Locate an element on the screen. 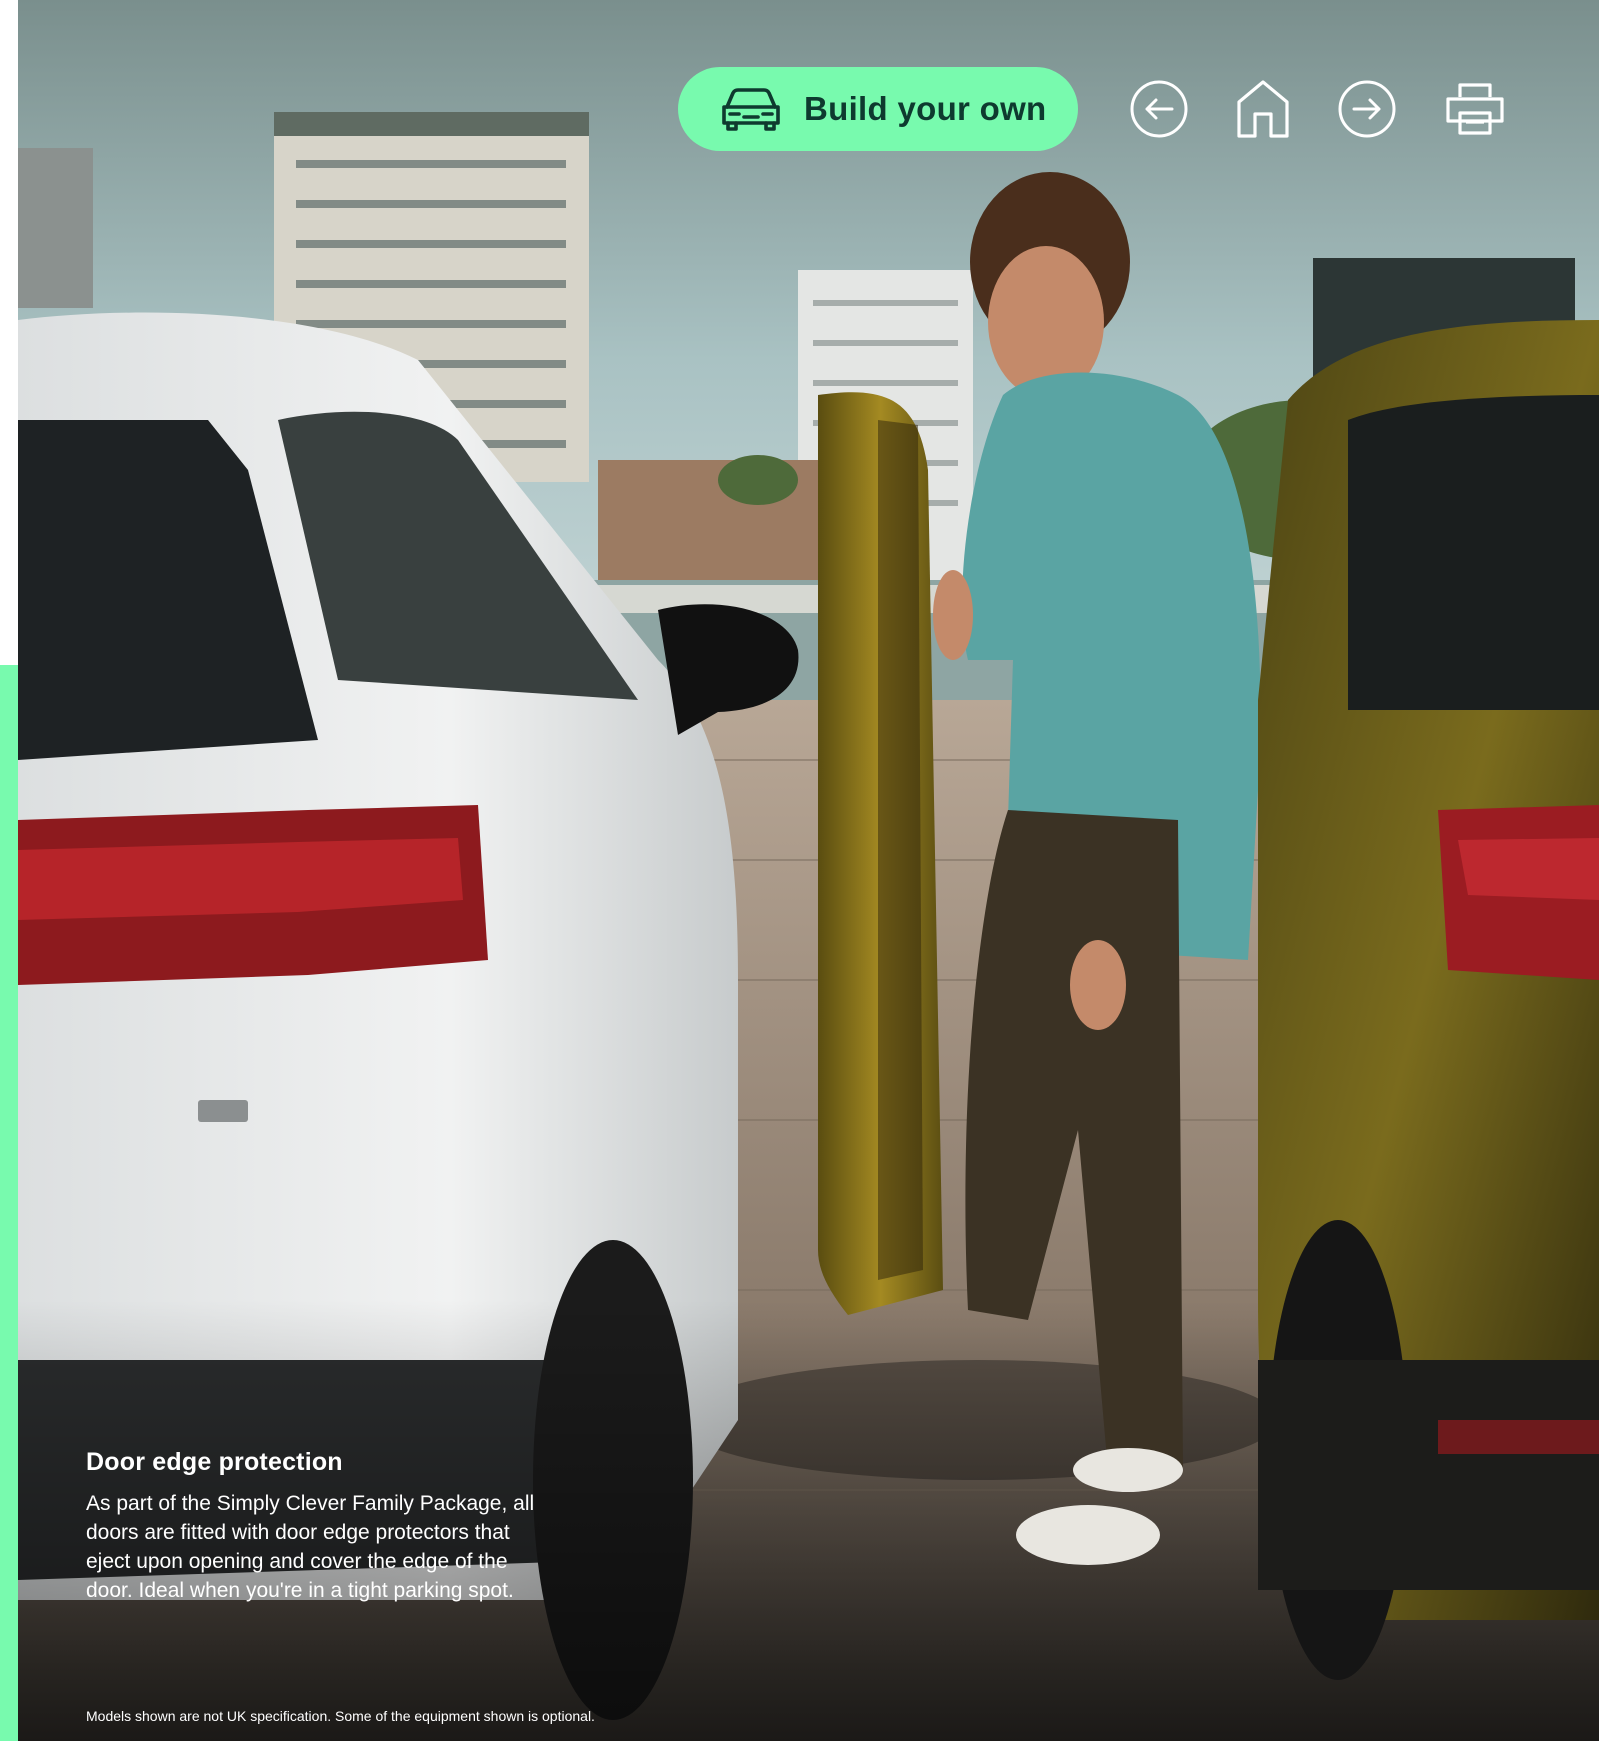 The image size is (1599, 1741). arrow-right-circle-icon is located at coordinates (1367, 109).